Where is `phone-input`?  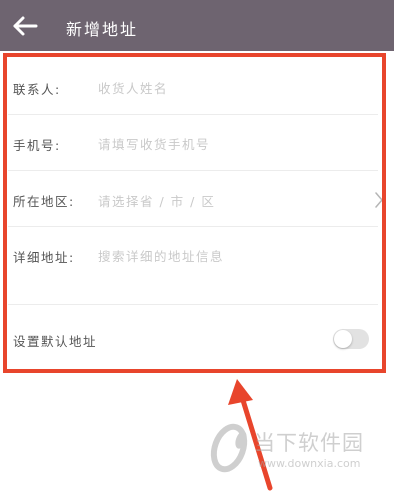
phone-input is located at coordinates (228, 144).